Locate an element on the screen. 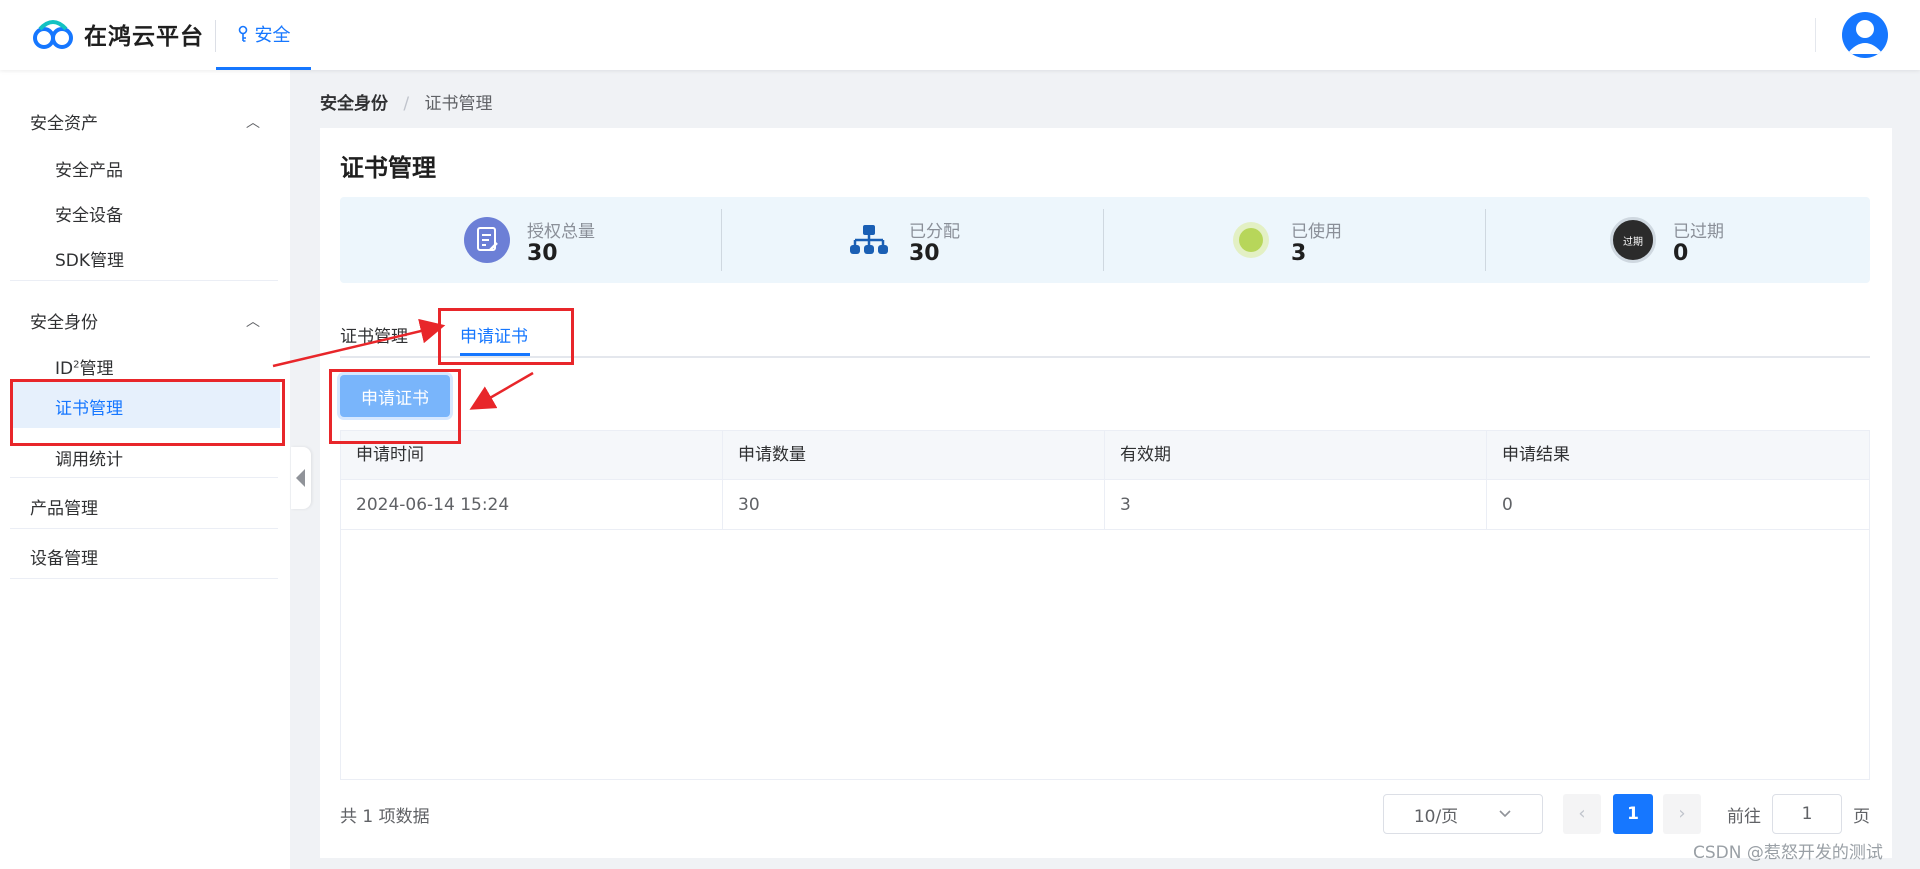 The image size is (1920, 869). chevron-left-icon: ‹ is located at coordinates (1582, 813).